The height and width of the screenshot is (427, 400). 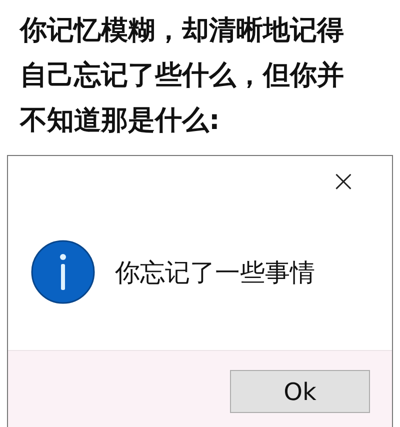 What do you see at coordinates (300, 391) in the screenshot?
I see `ok-button: Ok` at bounding box center [300, 391].